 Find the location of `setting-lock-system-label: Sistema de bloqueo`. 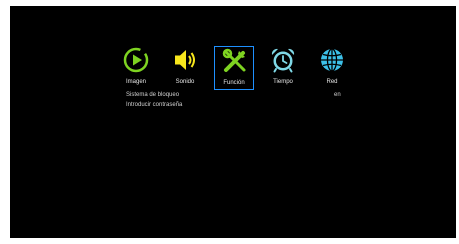

setting-lock-system-label: Sistema de bloqueo is located at coordinates (152, 95).